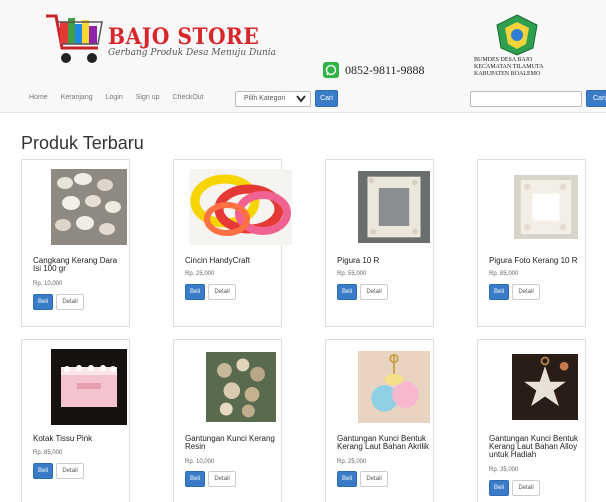 The width and height of the screenshot is (606, 502). Describe the element at coordinates (80, 439) in the screenshot. I see `product-name: Kotak Tissu Pink` at that location.